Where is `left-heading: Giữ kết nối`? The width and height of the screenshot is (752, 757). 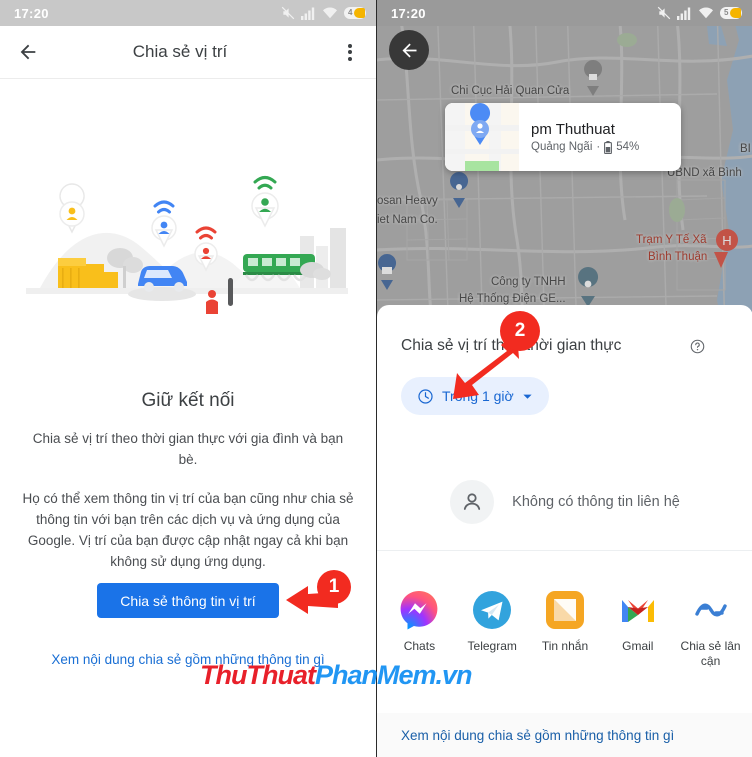
left-heading: Giữ kết nối is located at coordinates (188, 400).